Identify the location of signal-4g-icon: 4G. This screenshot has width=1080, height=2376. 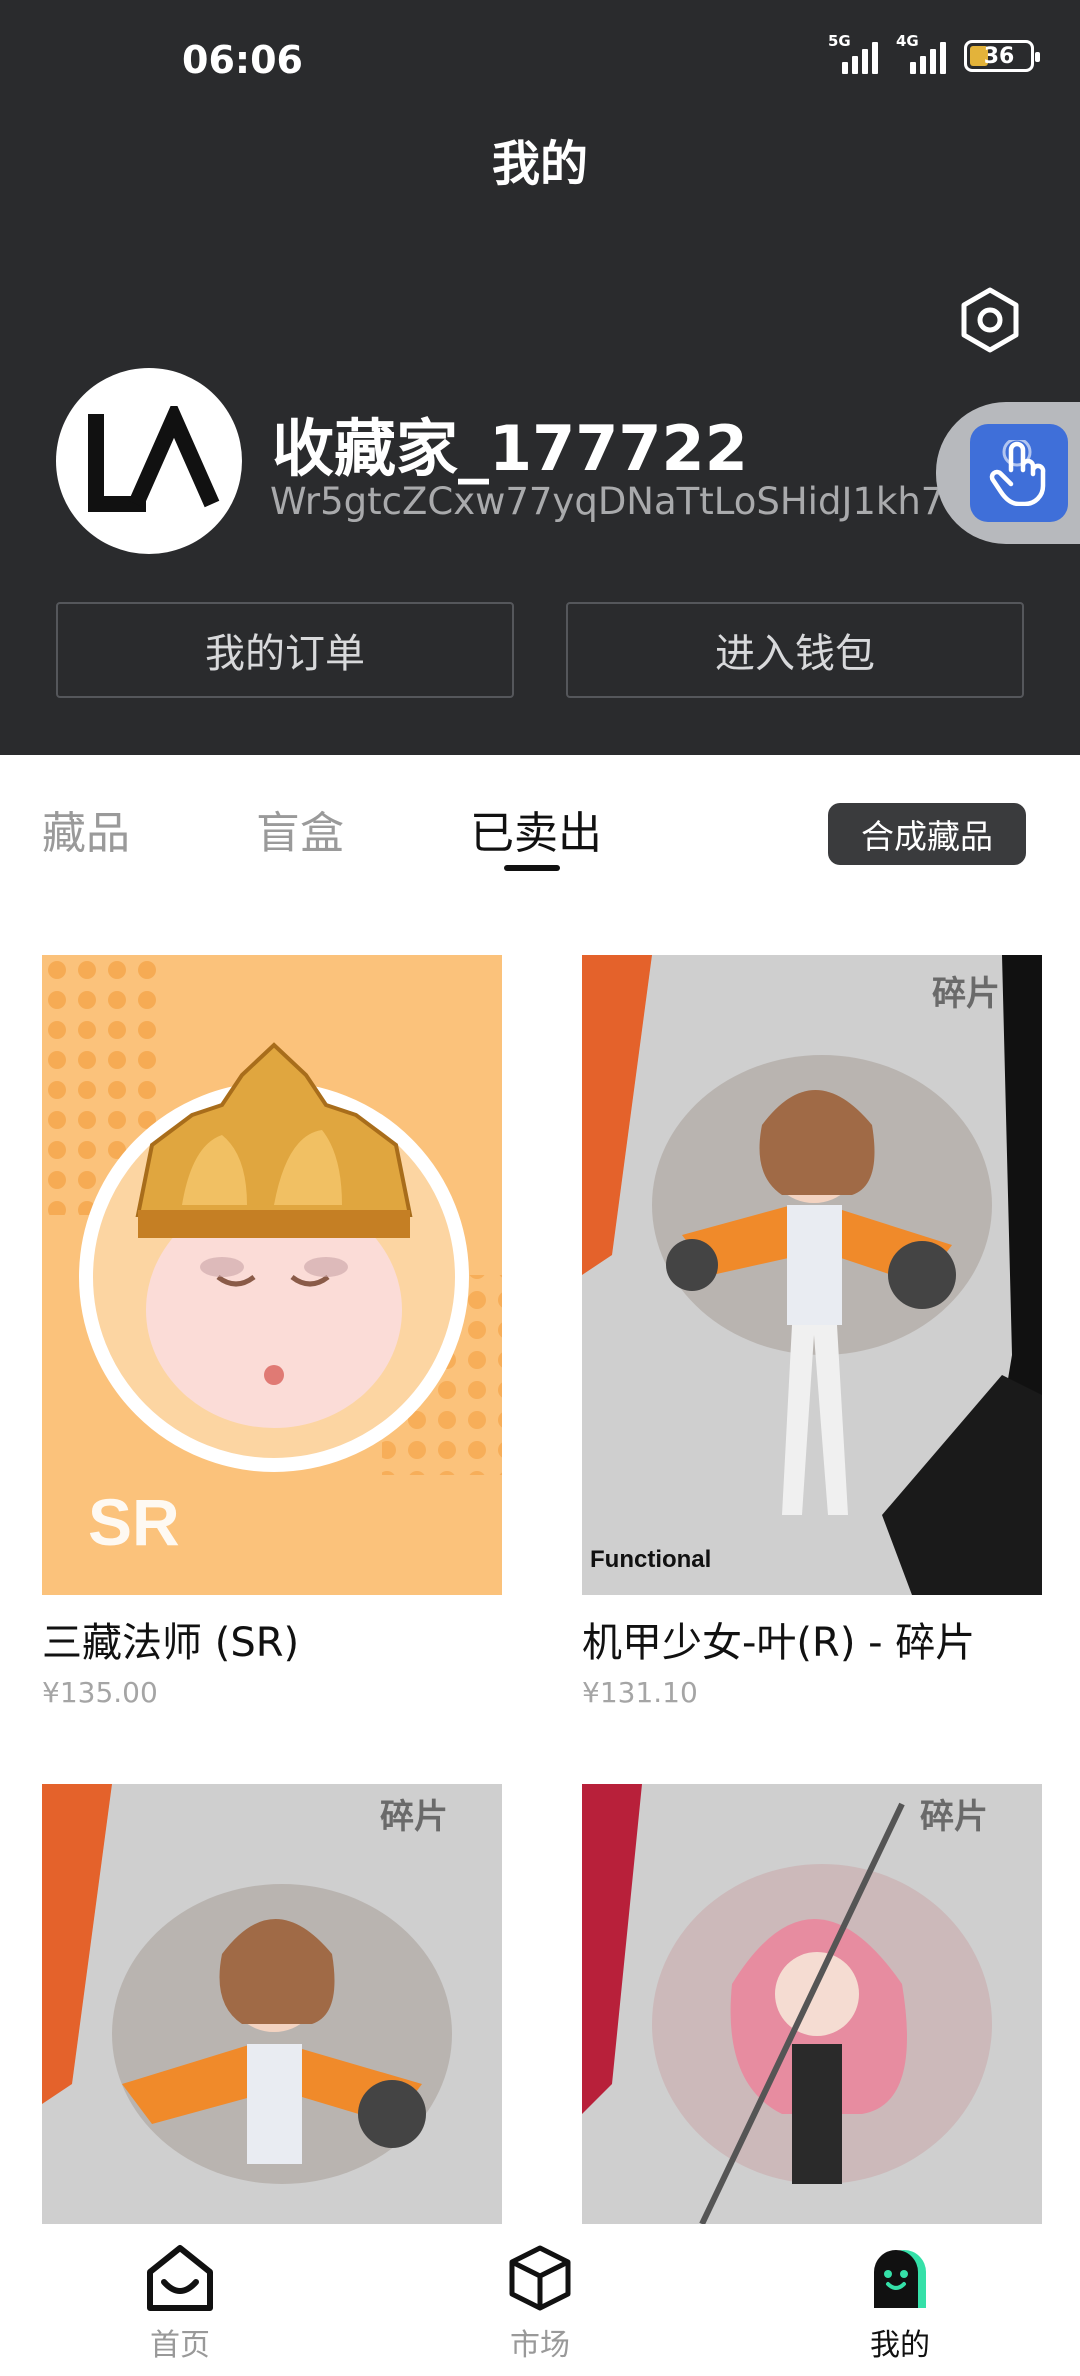
(921, 53).